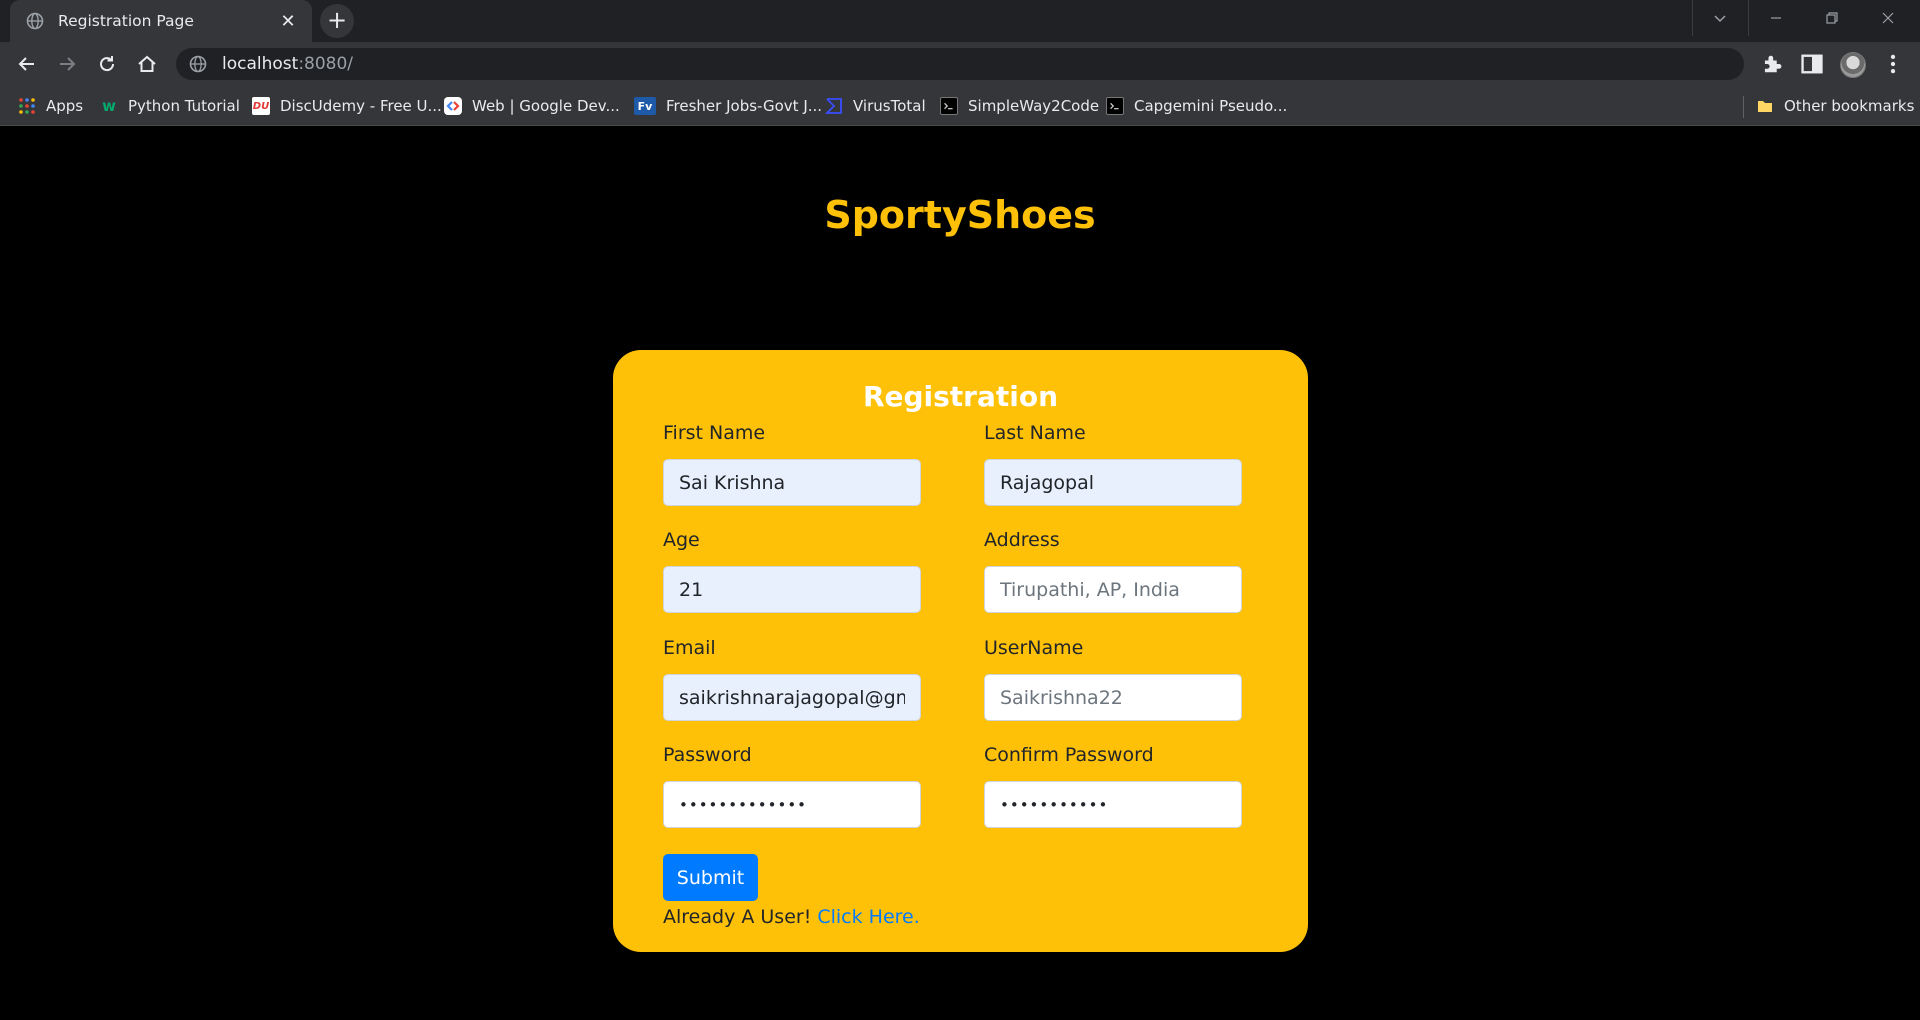  Describe the element at coordinates (126, 21) in the screenshot. I see `tab-title: Registration Page` at that location.